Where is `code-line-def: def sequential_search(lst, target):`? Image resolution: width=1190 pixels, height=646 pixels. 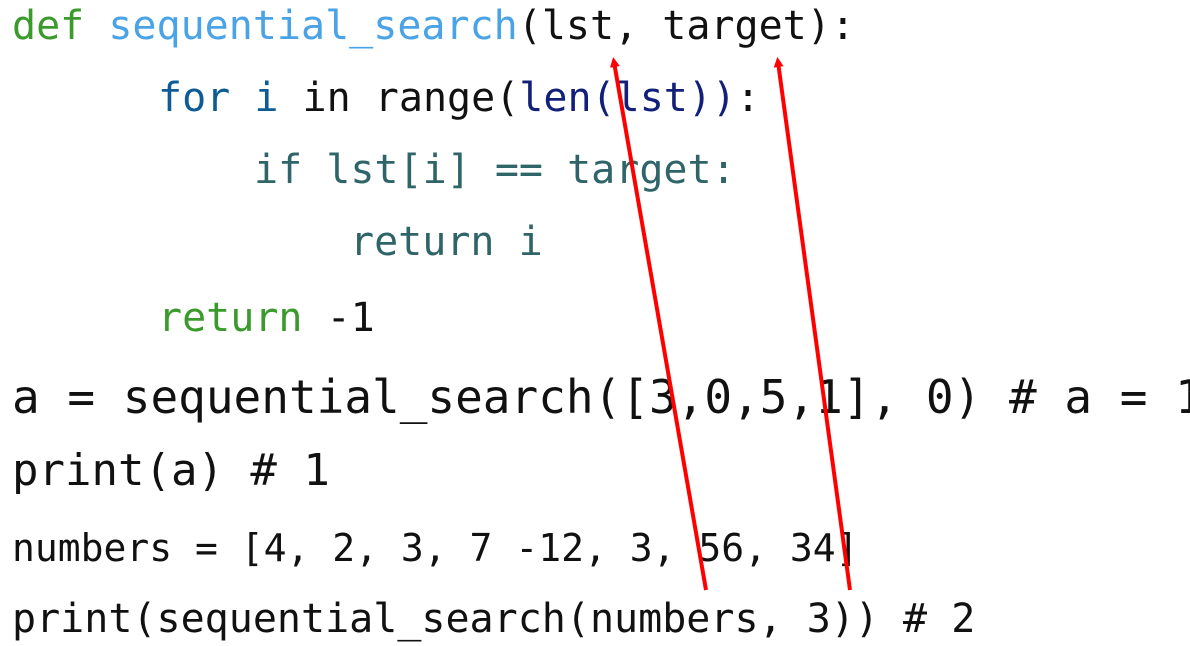
code-line-def: def sequential_search(lst, target): is located at coordinates (433, 26).